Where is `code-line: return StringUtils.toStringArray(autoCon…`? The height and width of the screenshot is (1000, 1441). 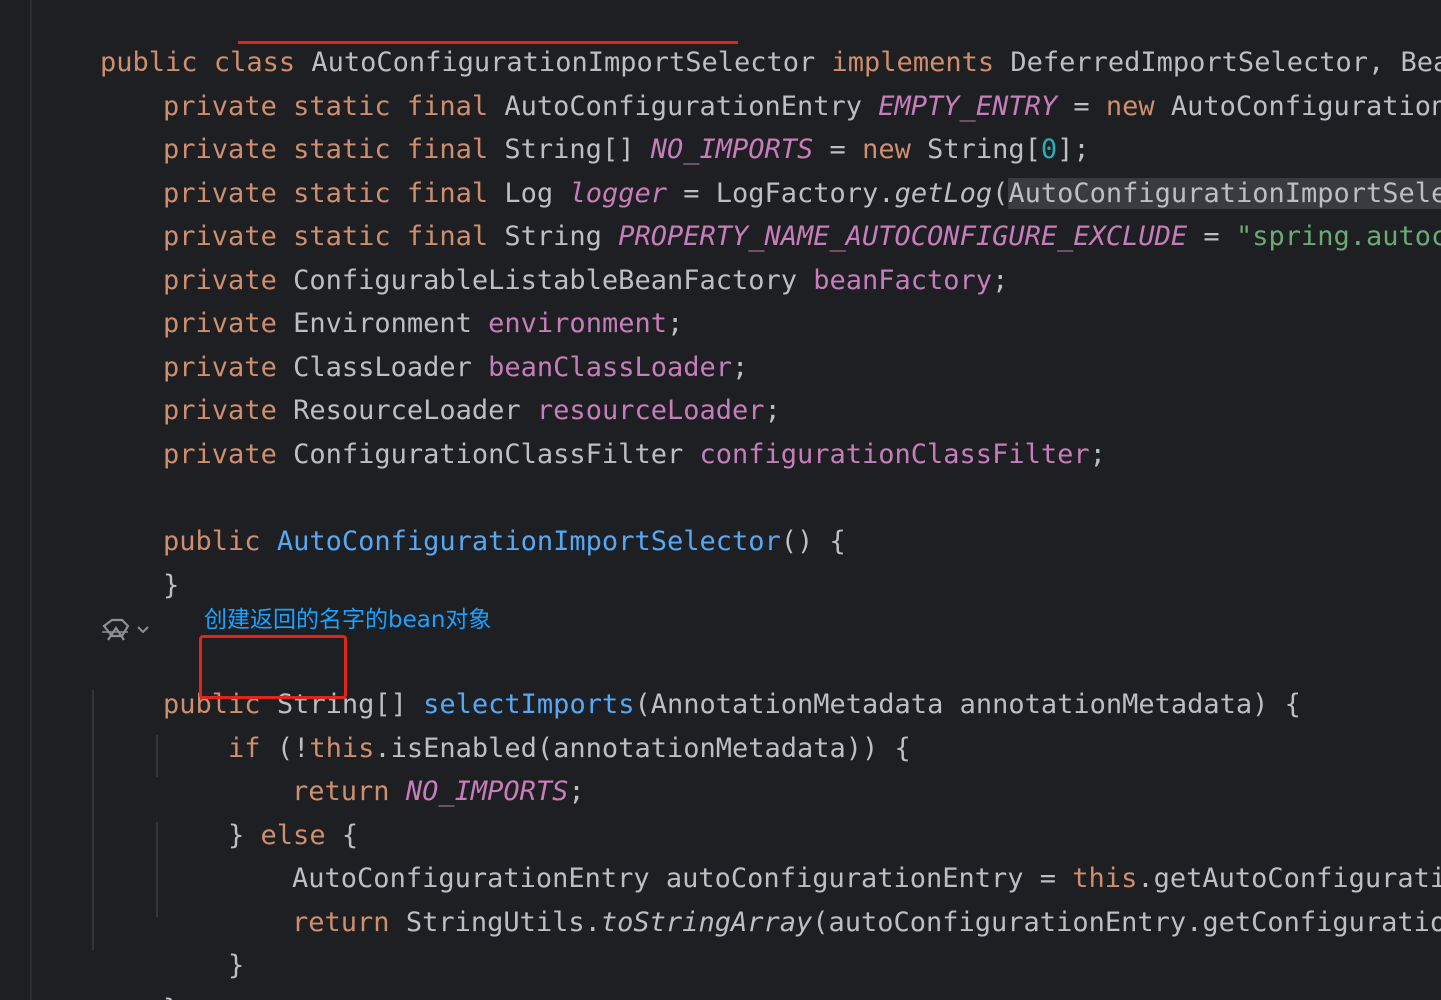
code-line: return StringUtils.toStringArray(autoCon… is located at coordinates (834, 905).